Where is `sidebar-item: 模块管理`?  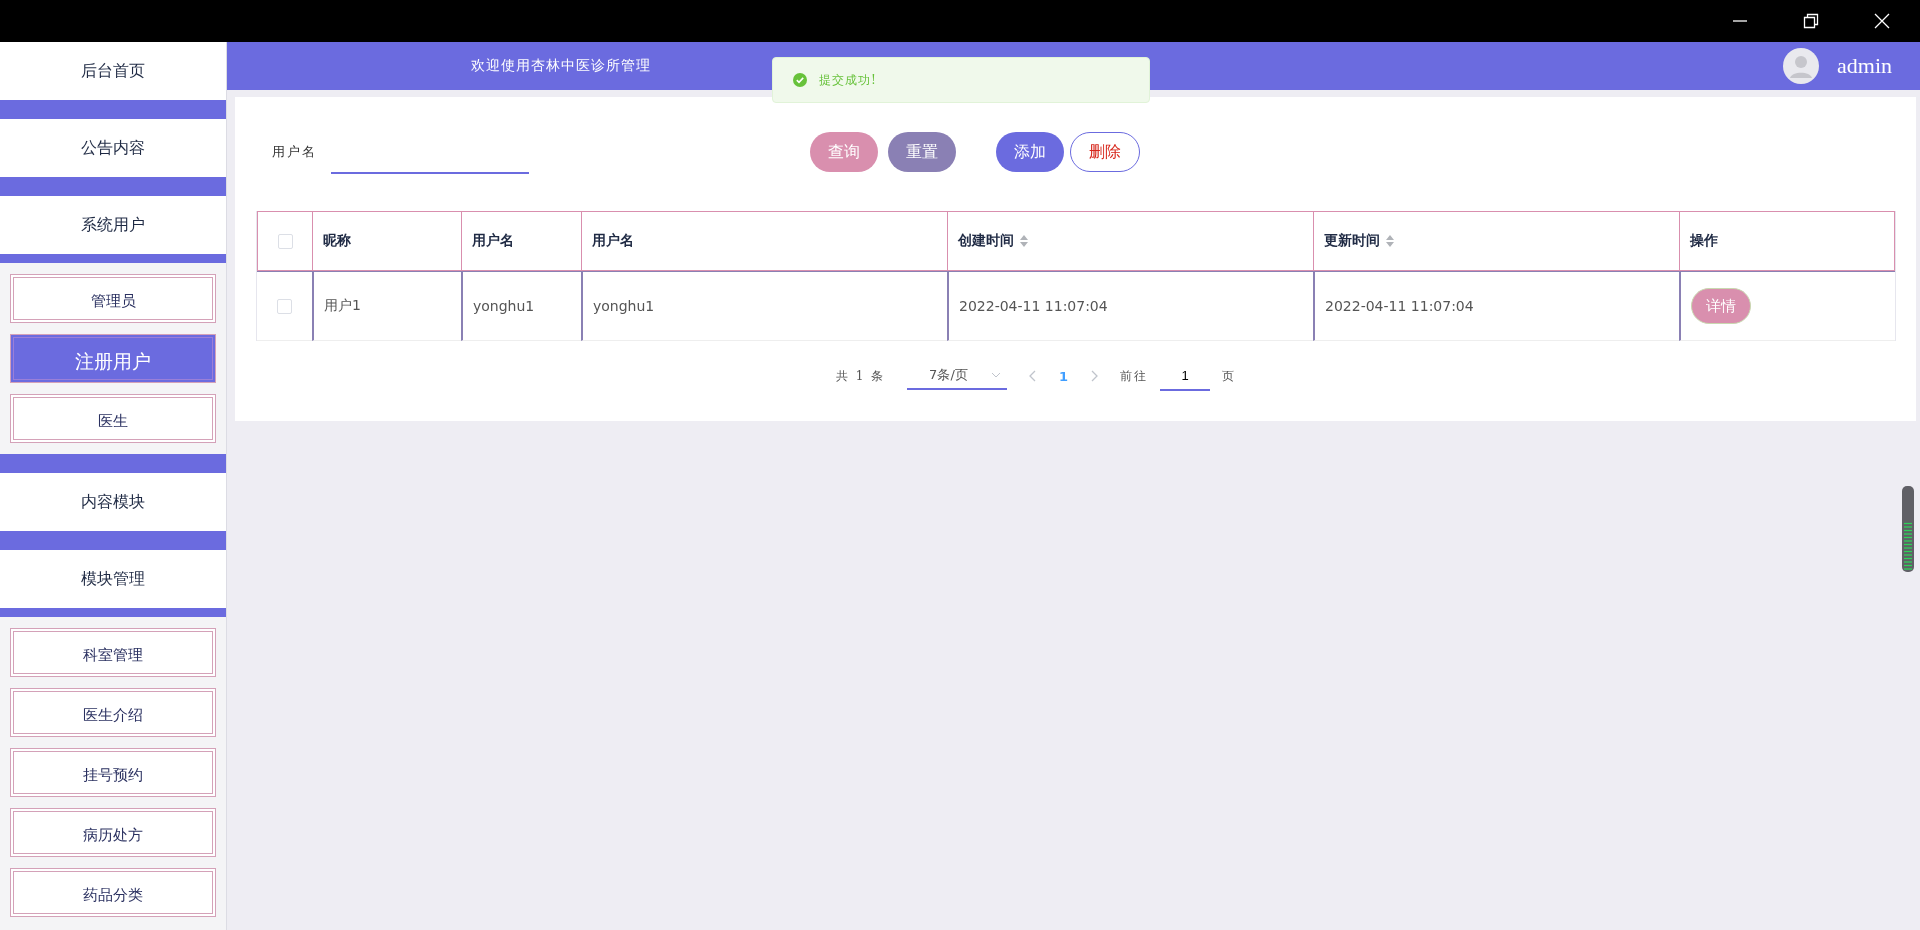 sidebar-item: 模块管理 is located at coordinates (113, 579).